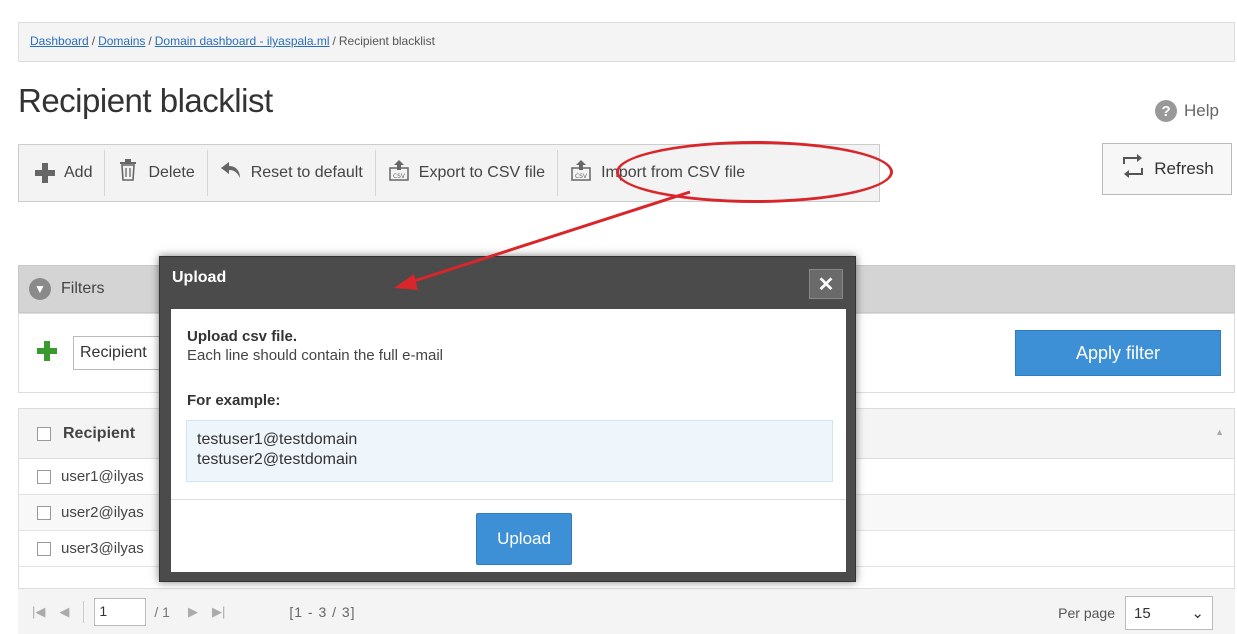 The width and height of the screenshot is (1237, 634). Describe the element at coordinates (231, 173) in the screenshot. I see `undo-icon` at that location.